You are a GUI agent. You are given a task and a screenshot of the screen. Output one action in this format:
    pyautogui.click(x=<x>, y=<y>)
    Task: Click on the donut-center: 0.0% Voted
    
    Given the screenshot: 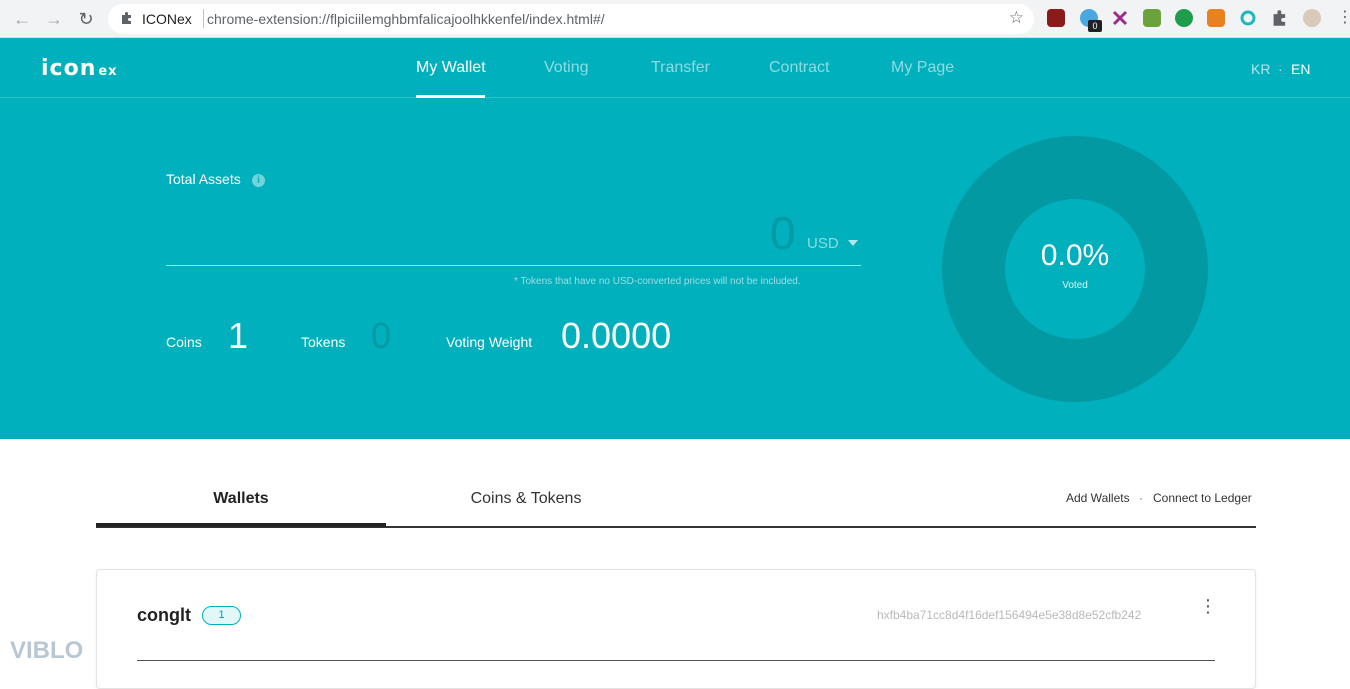 What is the action you would take?
    pyautogui.click(x=1075, y=269)
    